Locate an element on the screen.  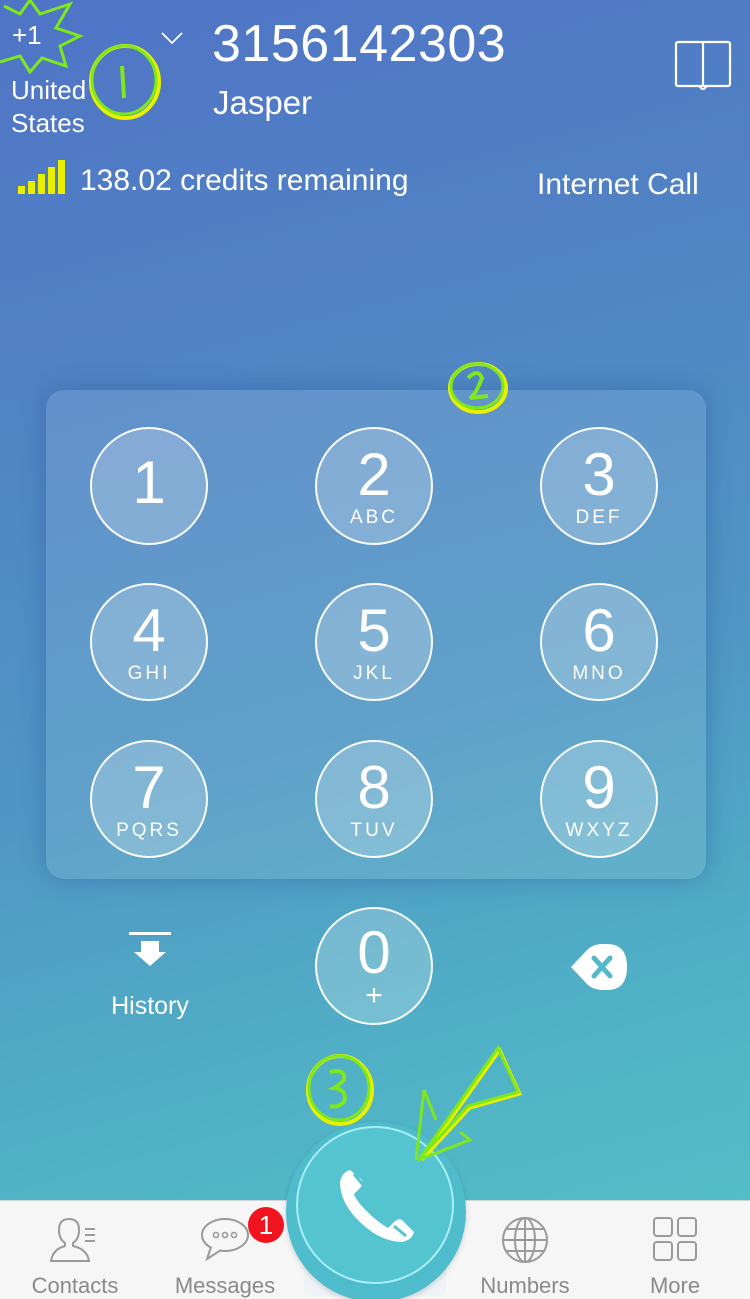
key-letters: MNO is located at coordinates (599, 673).